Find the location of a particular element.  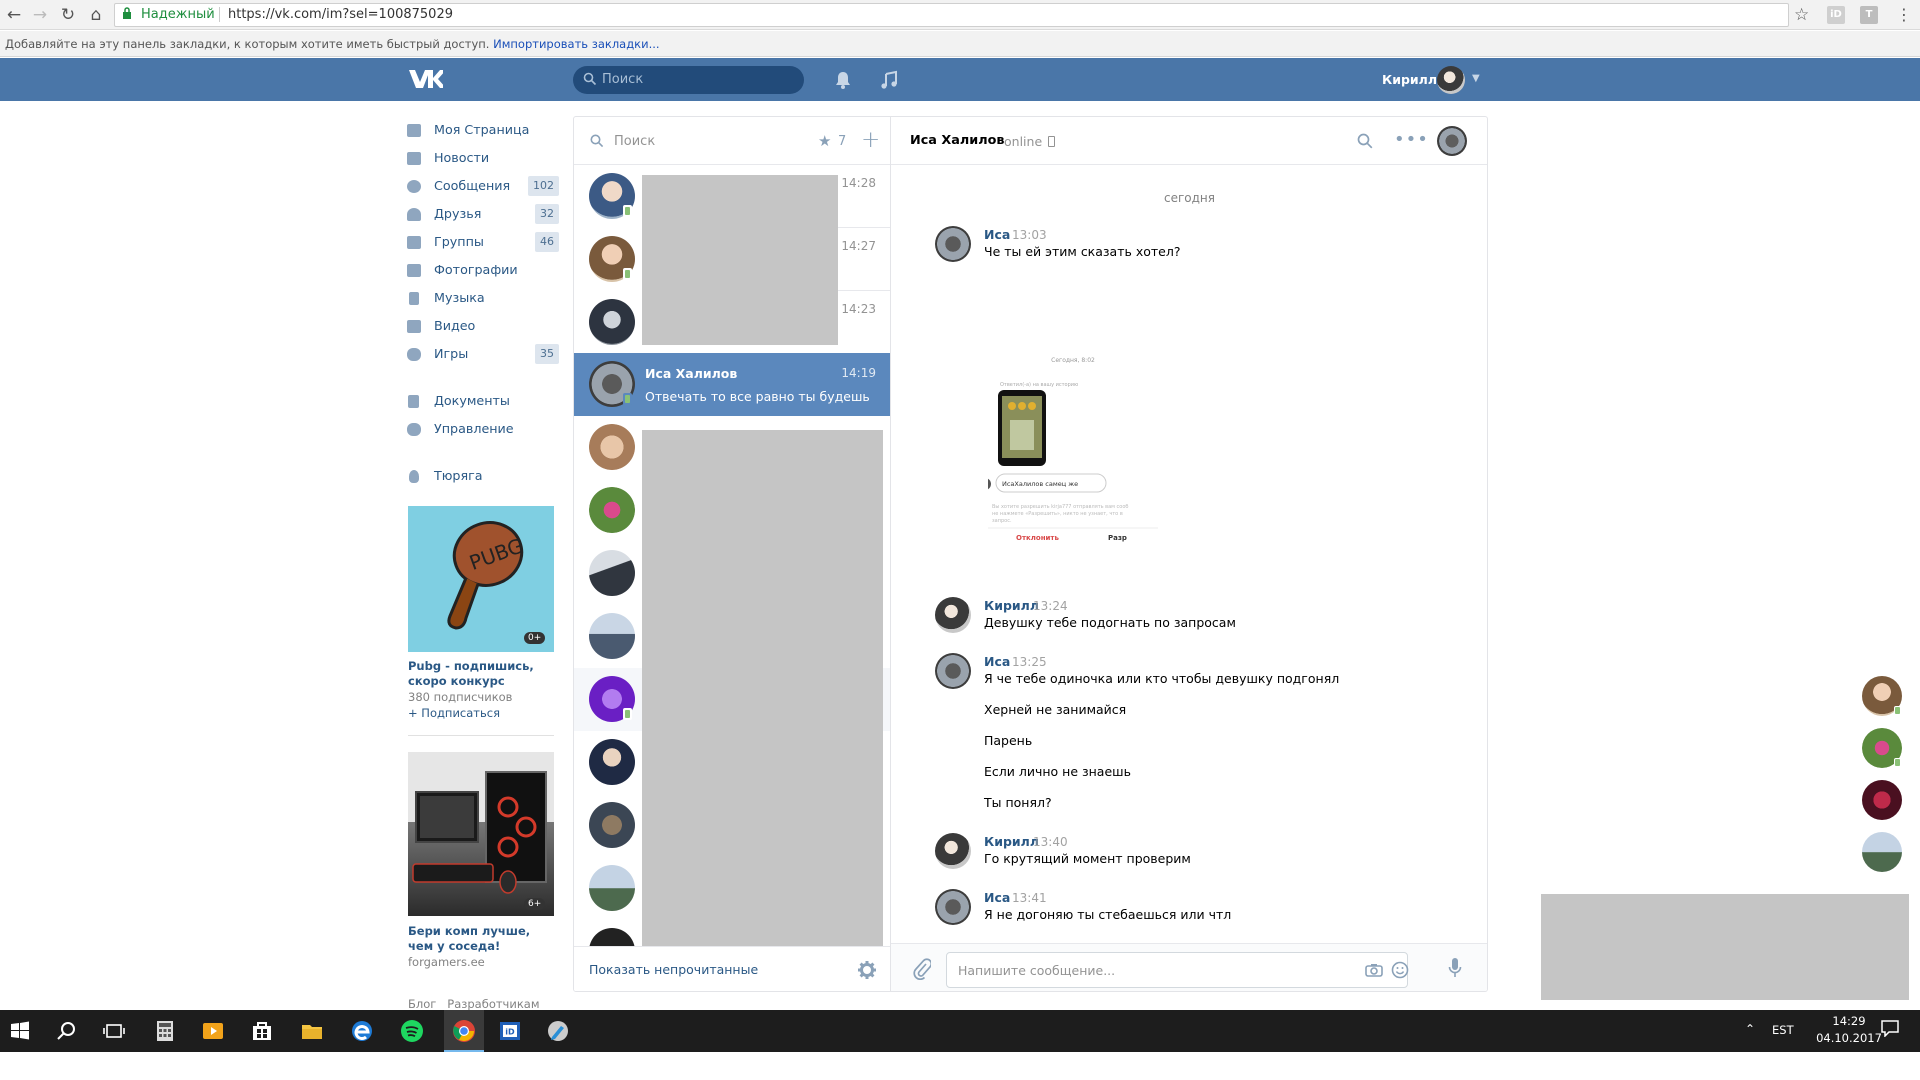

screenshot-time-text: Сегодня, 8:02 is located at coordinates (1073, 360).